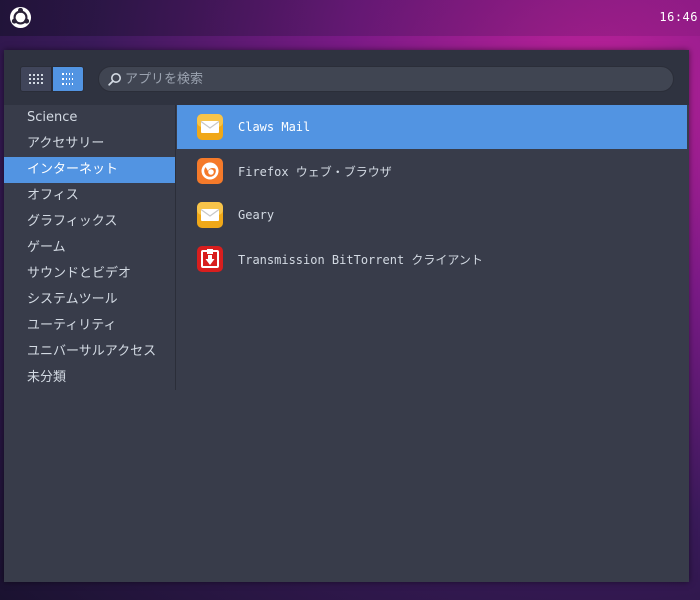  I want to click on app-label: Firefox ウェブ・ブラウザ, so click(315, 171).